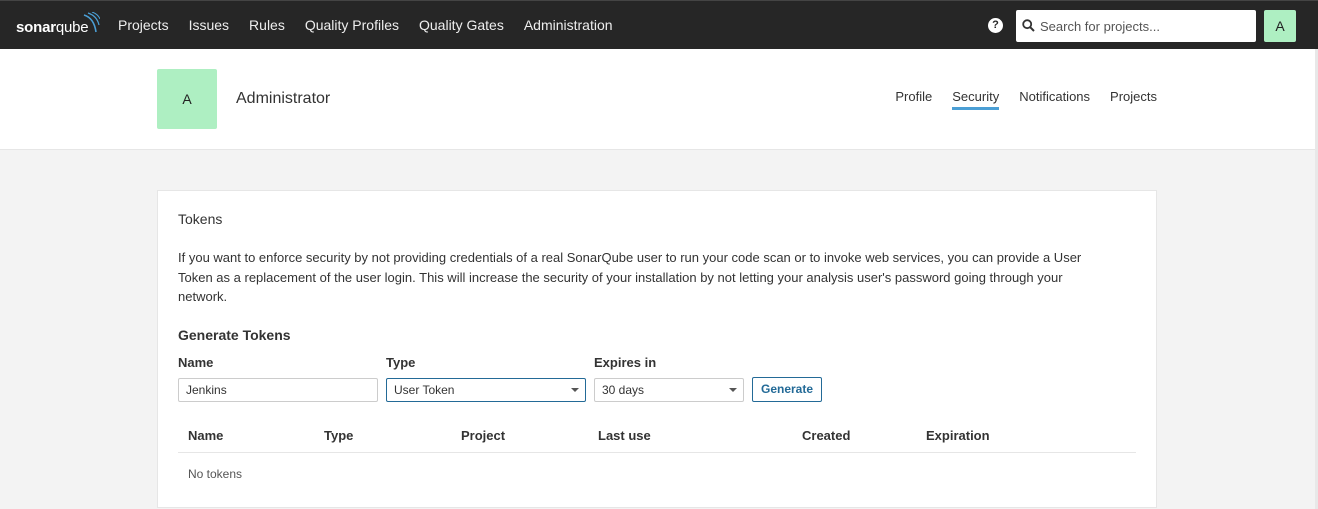 This screenshot has height=509, width=1318. I want to click on account-avatar: A, so click(187, 99).